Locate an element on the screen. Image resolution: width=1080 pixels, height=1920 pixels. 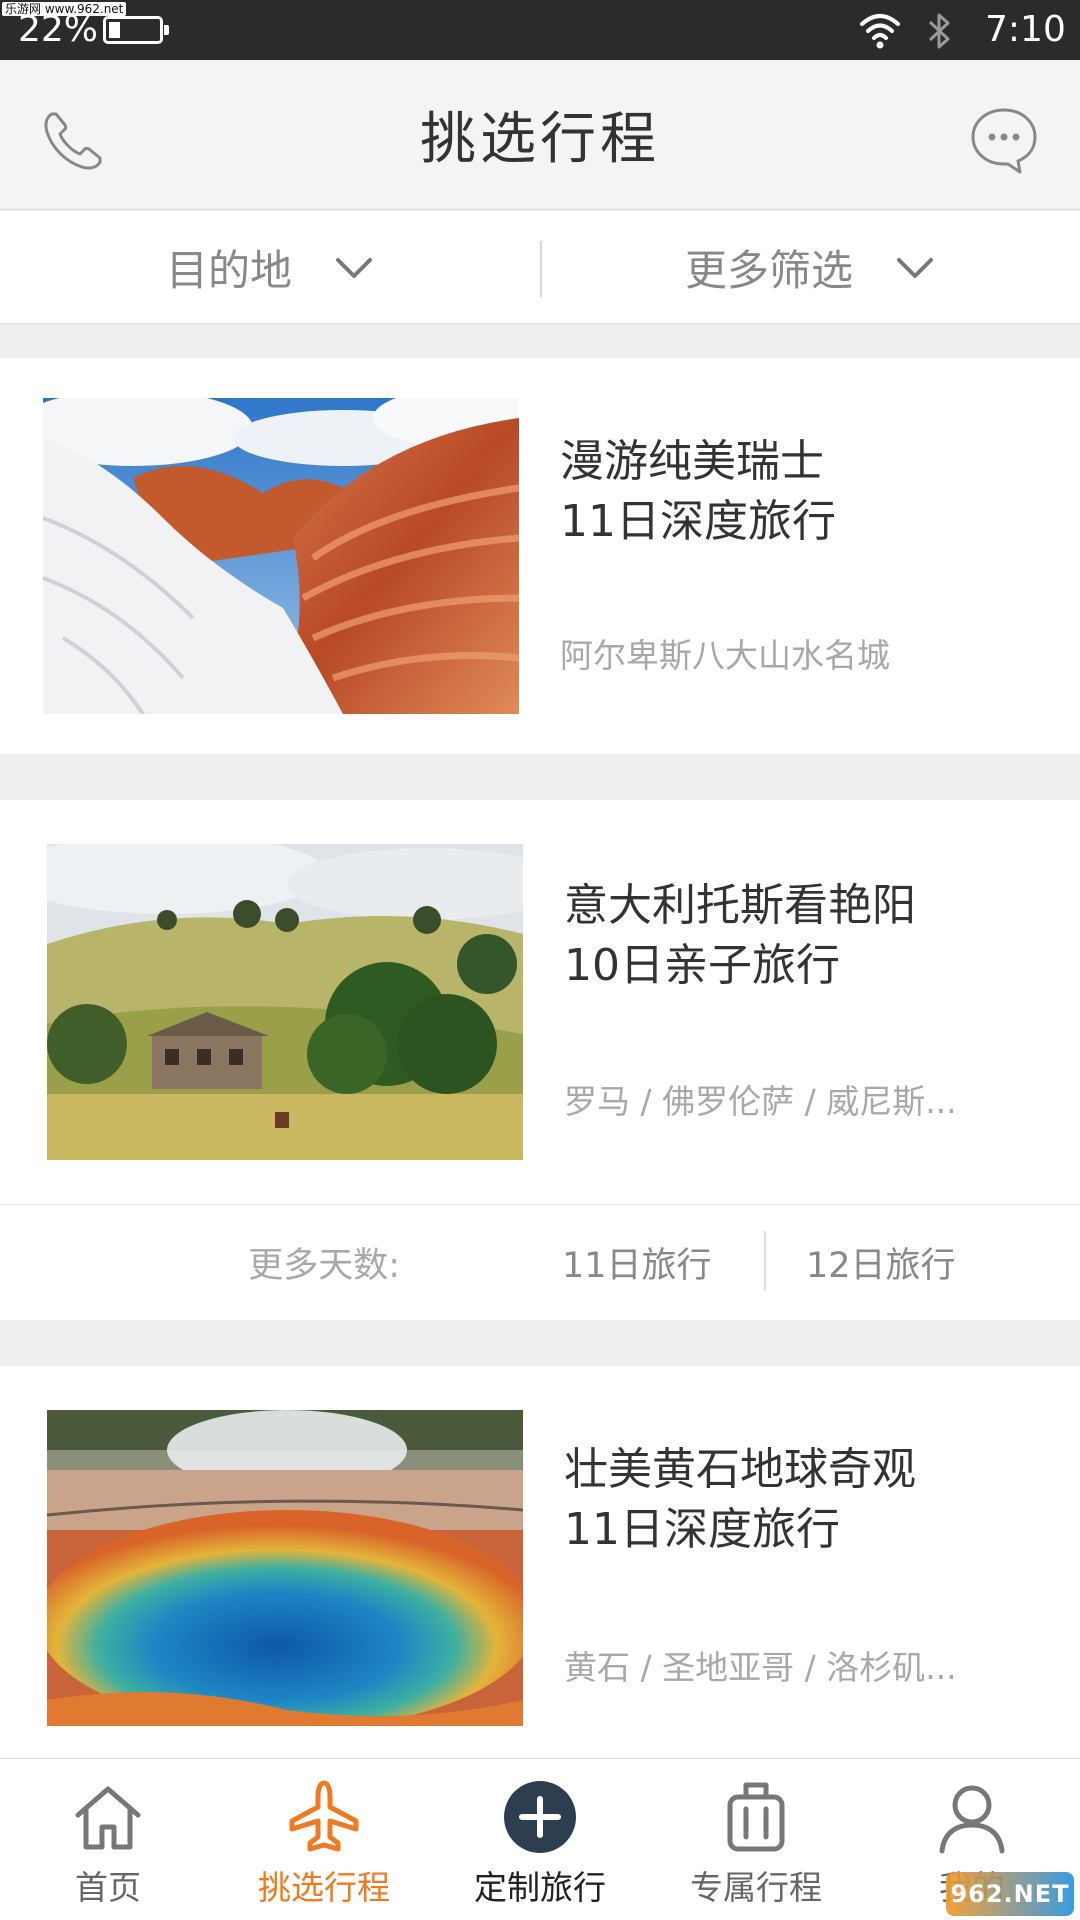
plus-circle-icon is located at coordinates (540, 1817).